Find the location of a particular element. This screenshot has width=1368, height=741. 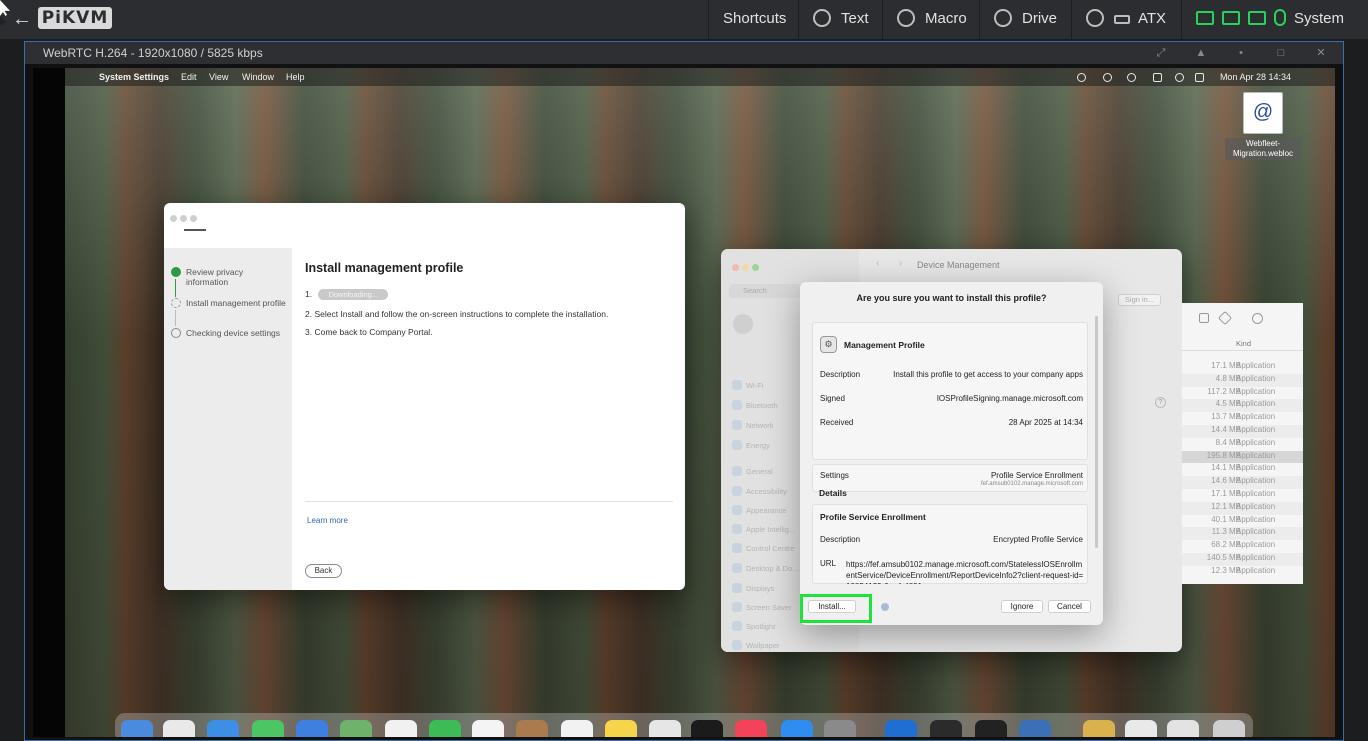

finder-row: 195.8 MB Application is located at coordinates (1242, 457).